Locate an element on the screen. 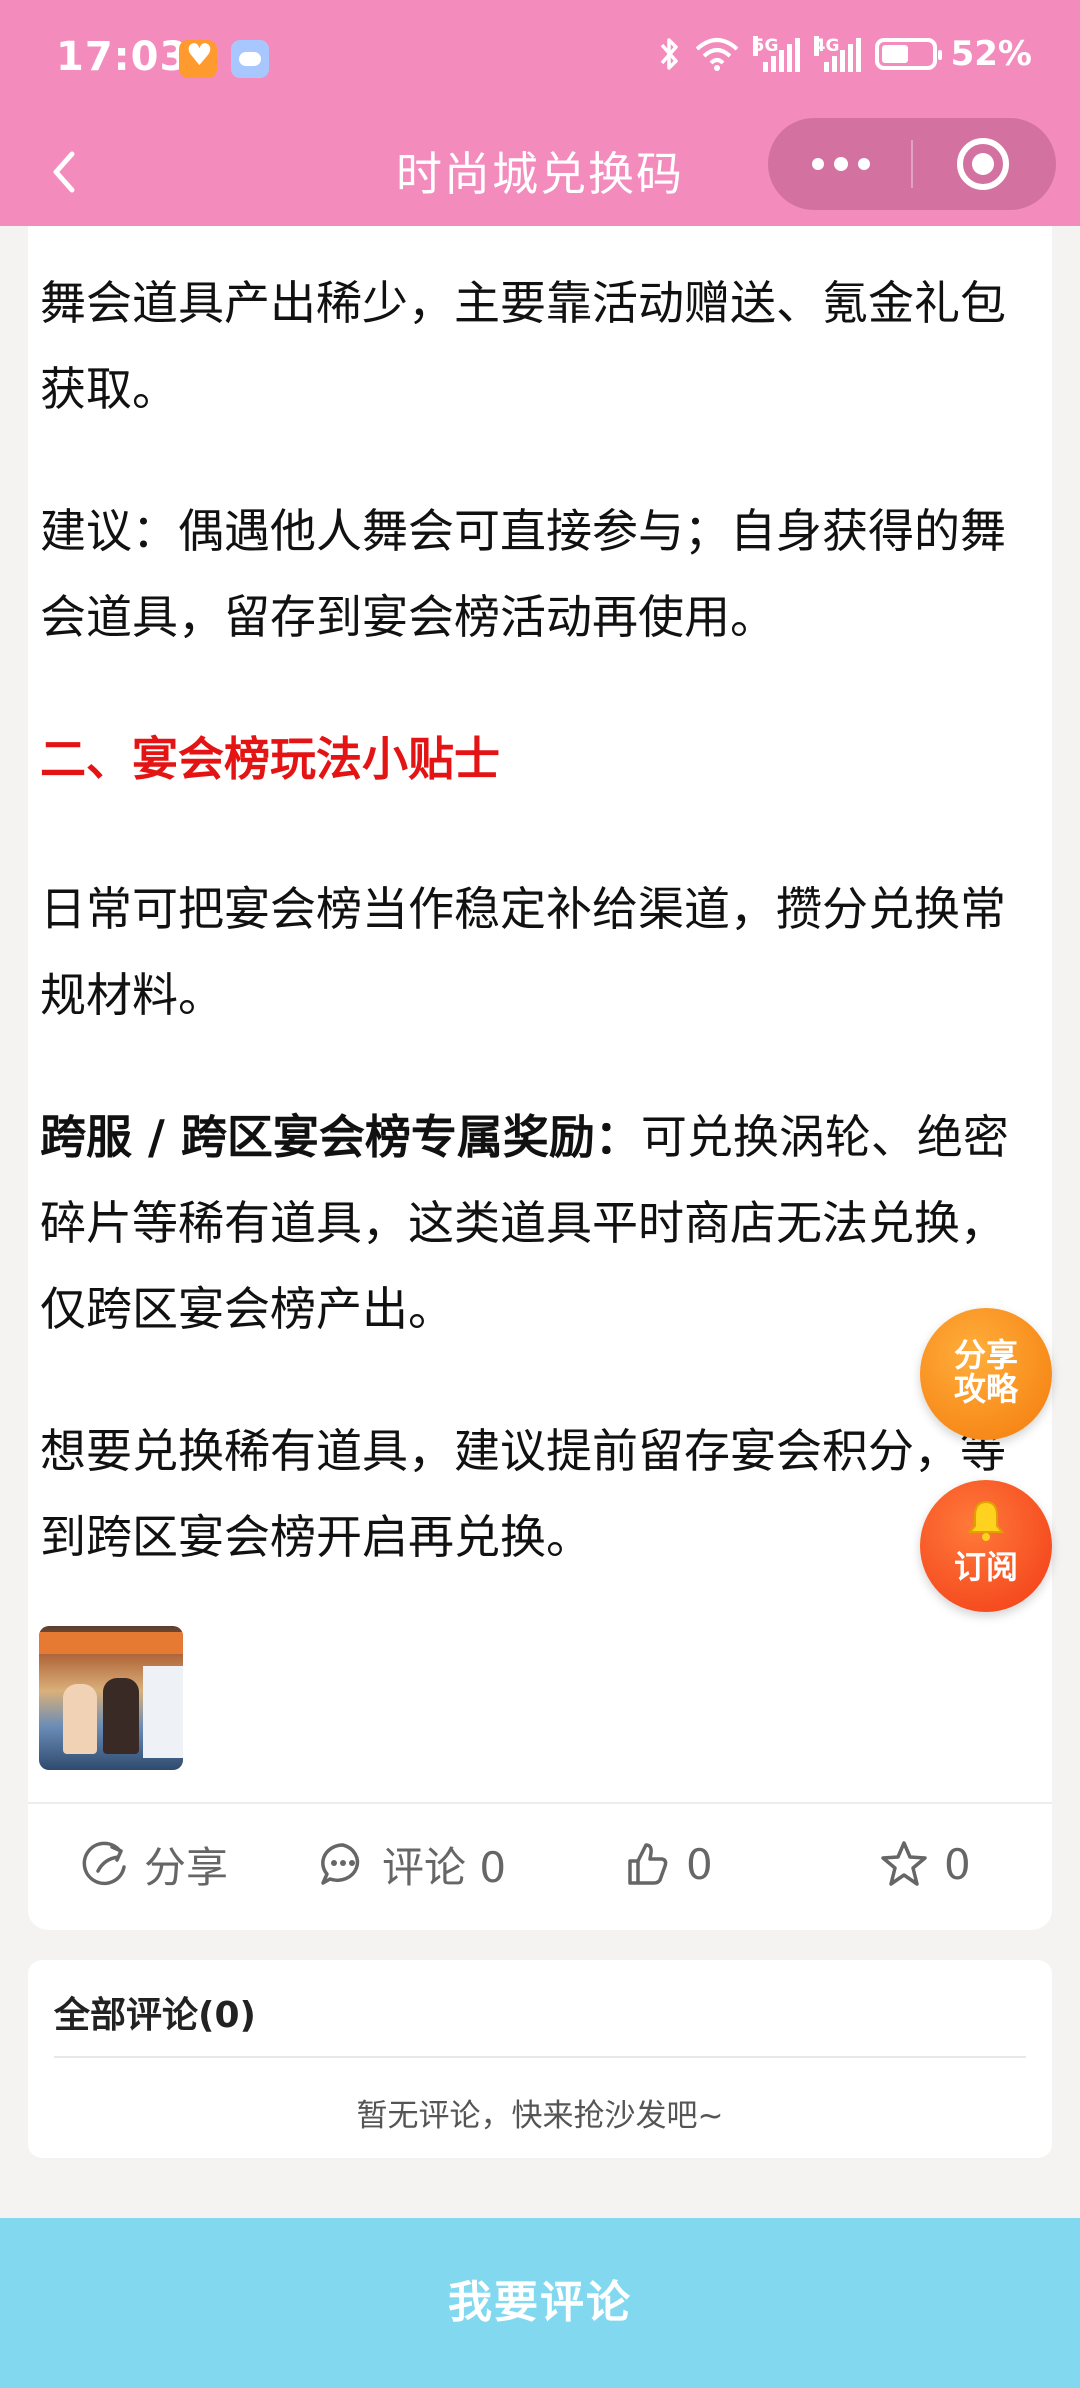  comments-divider is located at coordinates (540, 2057).